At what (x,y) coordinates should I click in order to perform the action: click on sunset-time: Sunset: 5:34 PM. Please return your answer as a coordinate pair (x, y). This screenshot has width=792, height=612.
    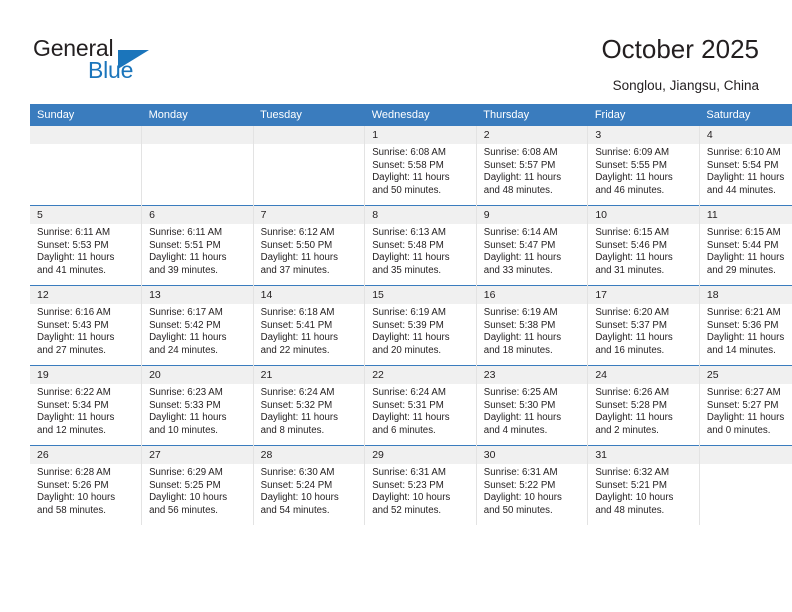
    Looking at the image, I should click on (73, 405).